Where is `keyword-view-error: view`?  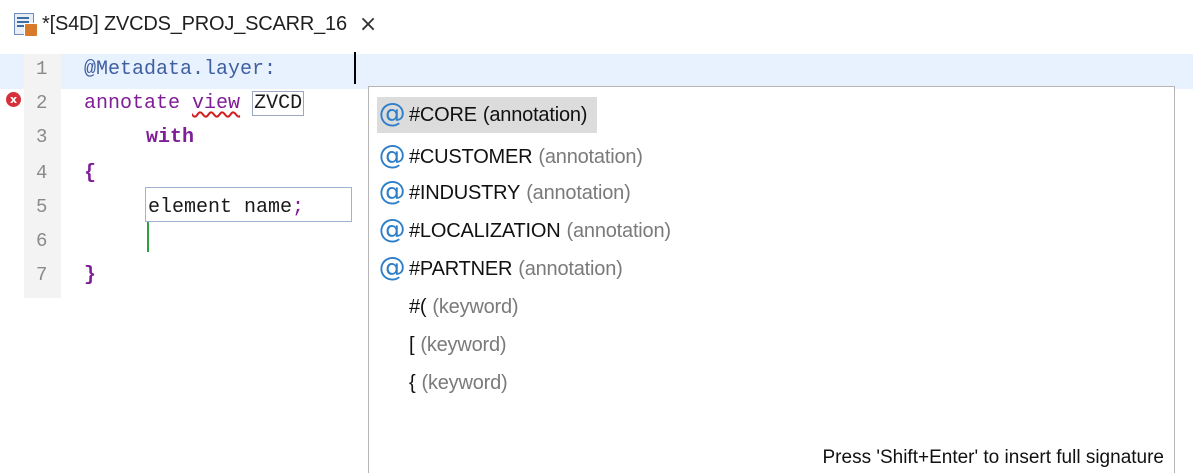
keyword-view-error: view is located at coordinates (216, 103).